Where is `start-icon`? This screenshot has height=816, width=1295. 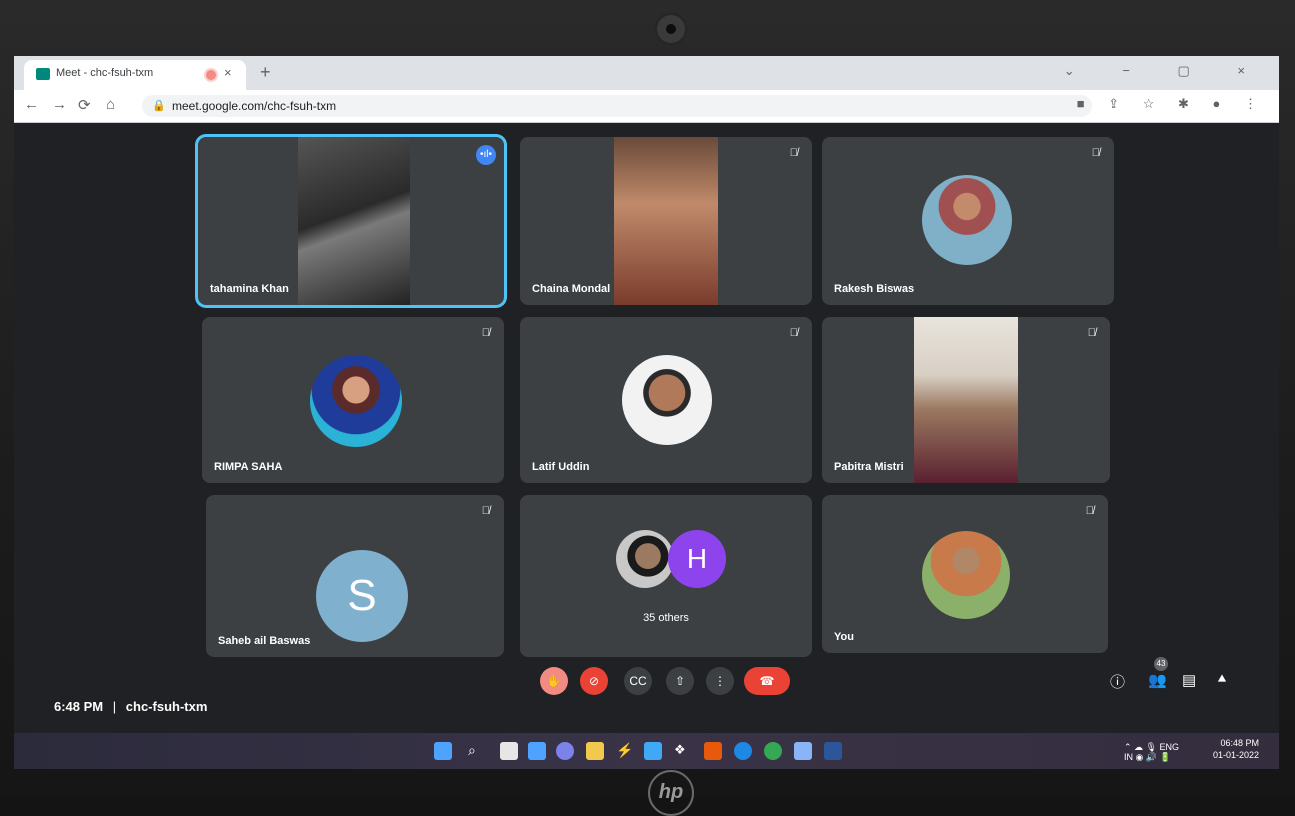
start-icon is located at coordinates (443, 751).